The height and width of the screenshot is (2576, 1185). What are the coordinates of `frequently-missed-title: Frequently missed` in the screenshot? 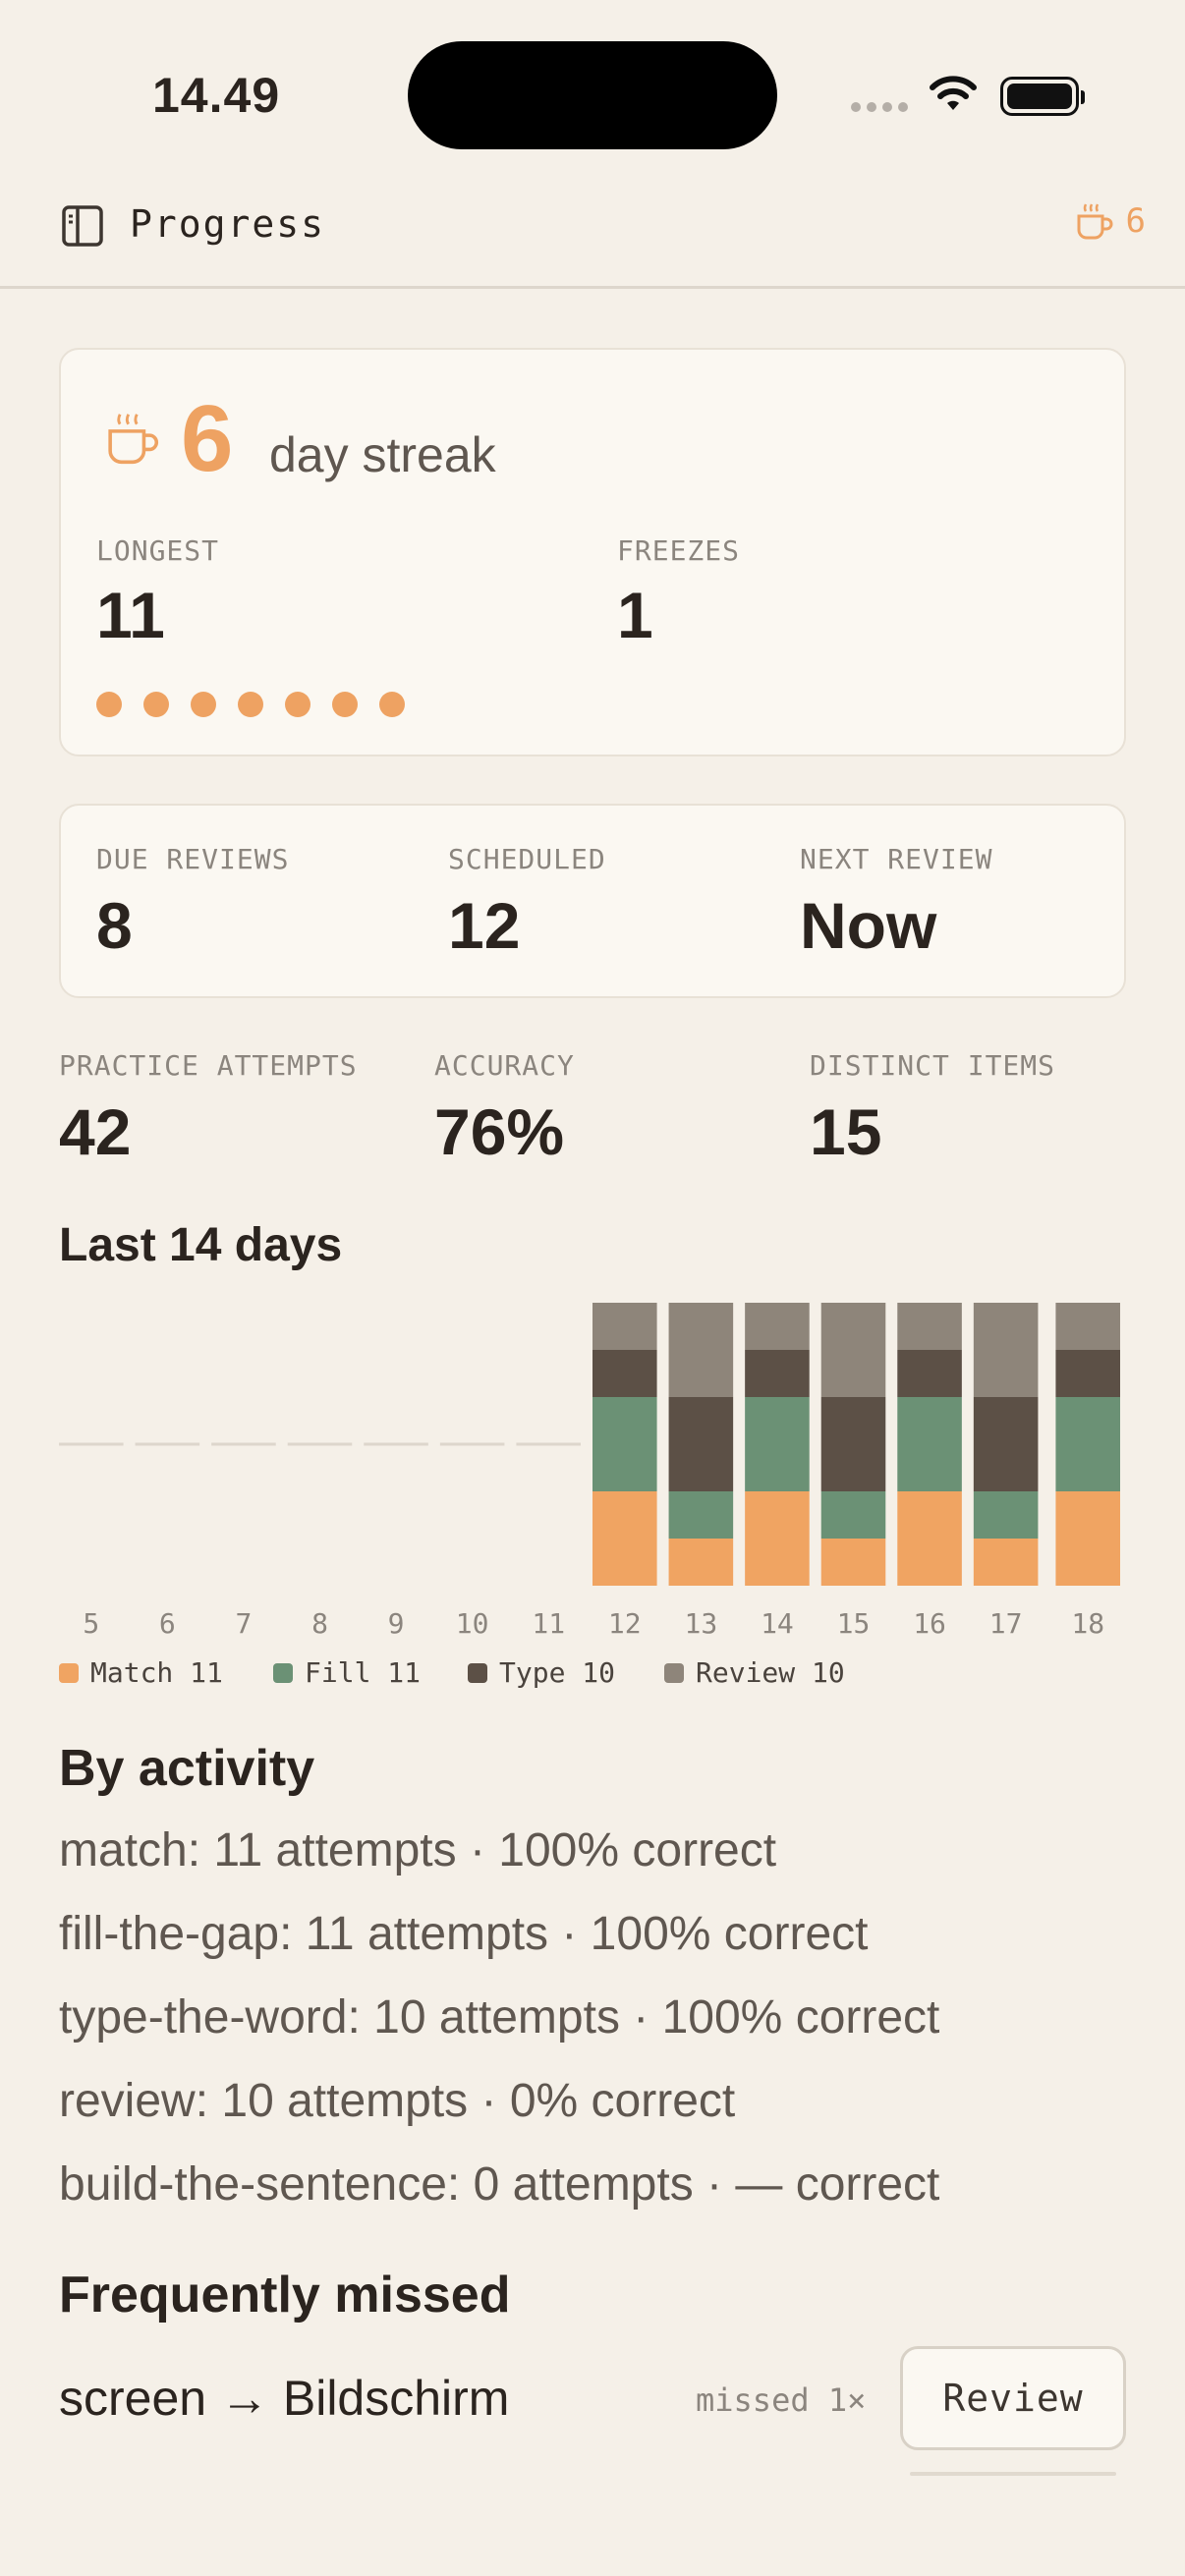 It's located at (285, 2295).